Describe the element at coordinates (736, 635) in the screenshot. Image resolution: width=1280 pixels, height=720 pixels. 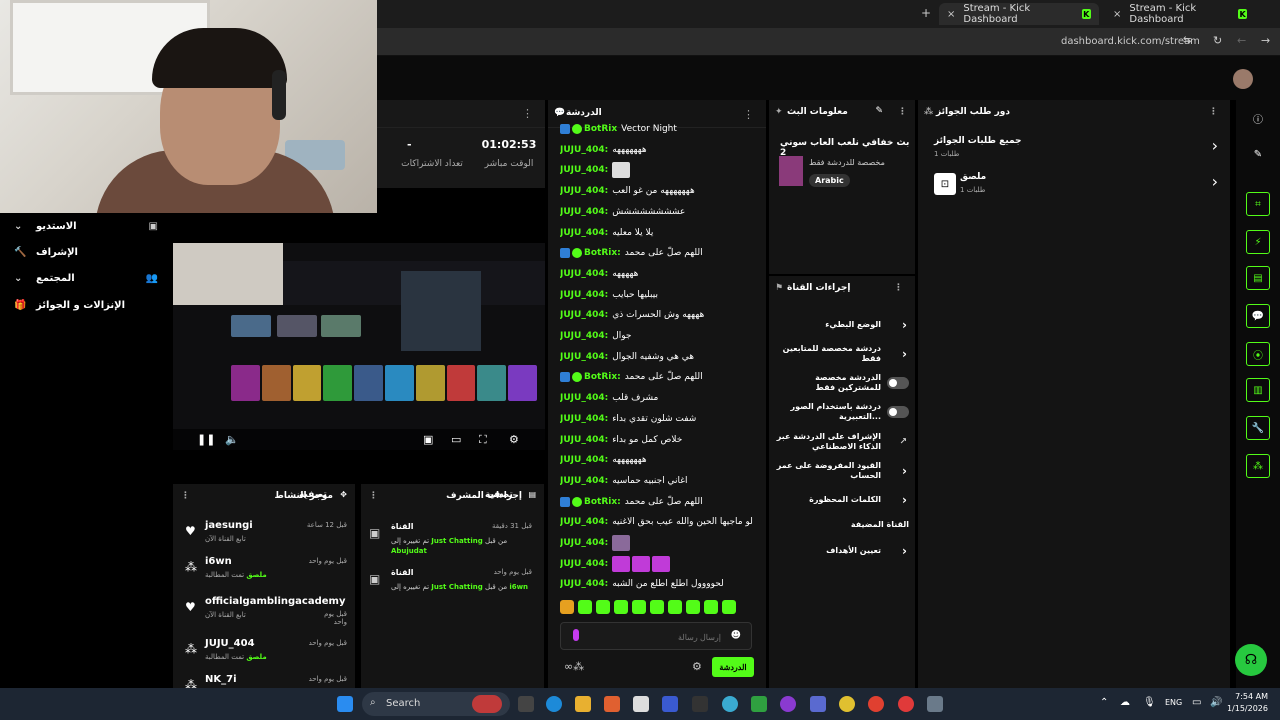
I see `emoji-icon: ☻` at that location.